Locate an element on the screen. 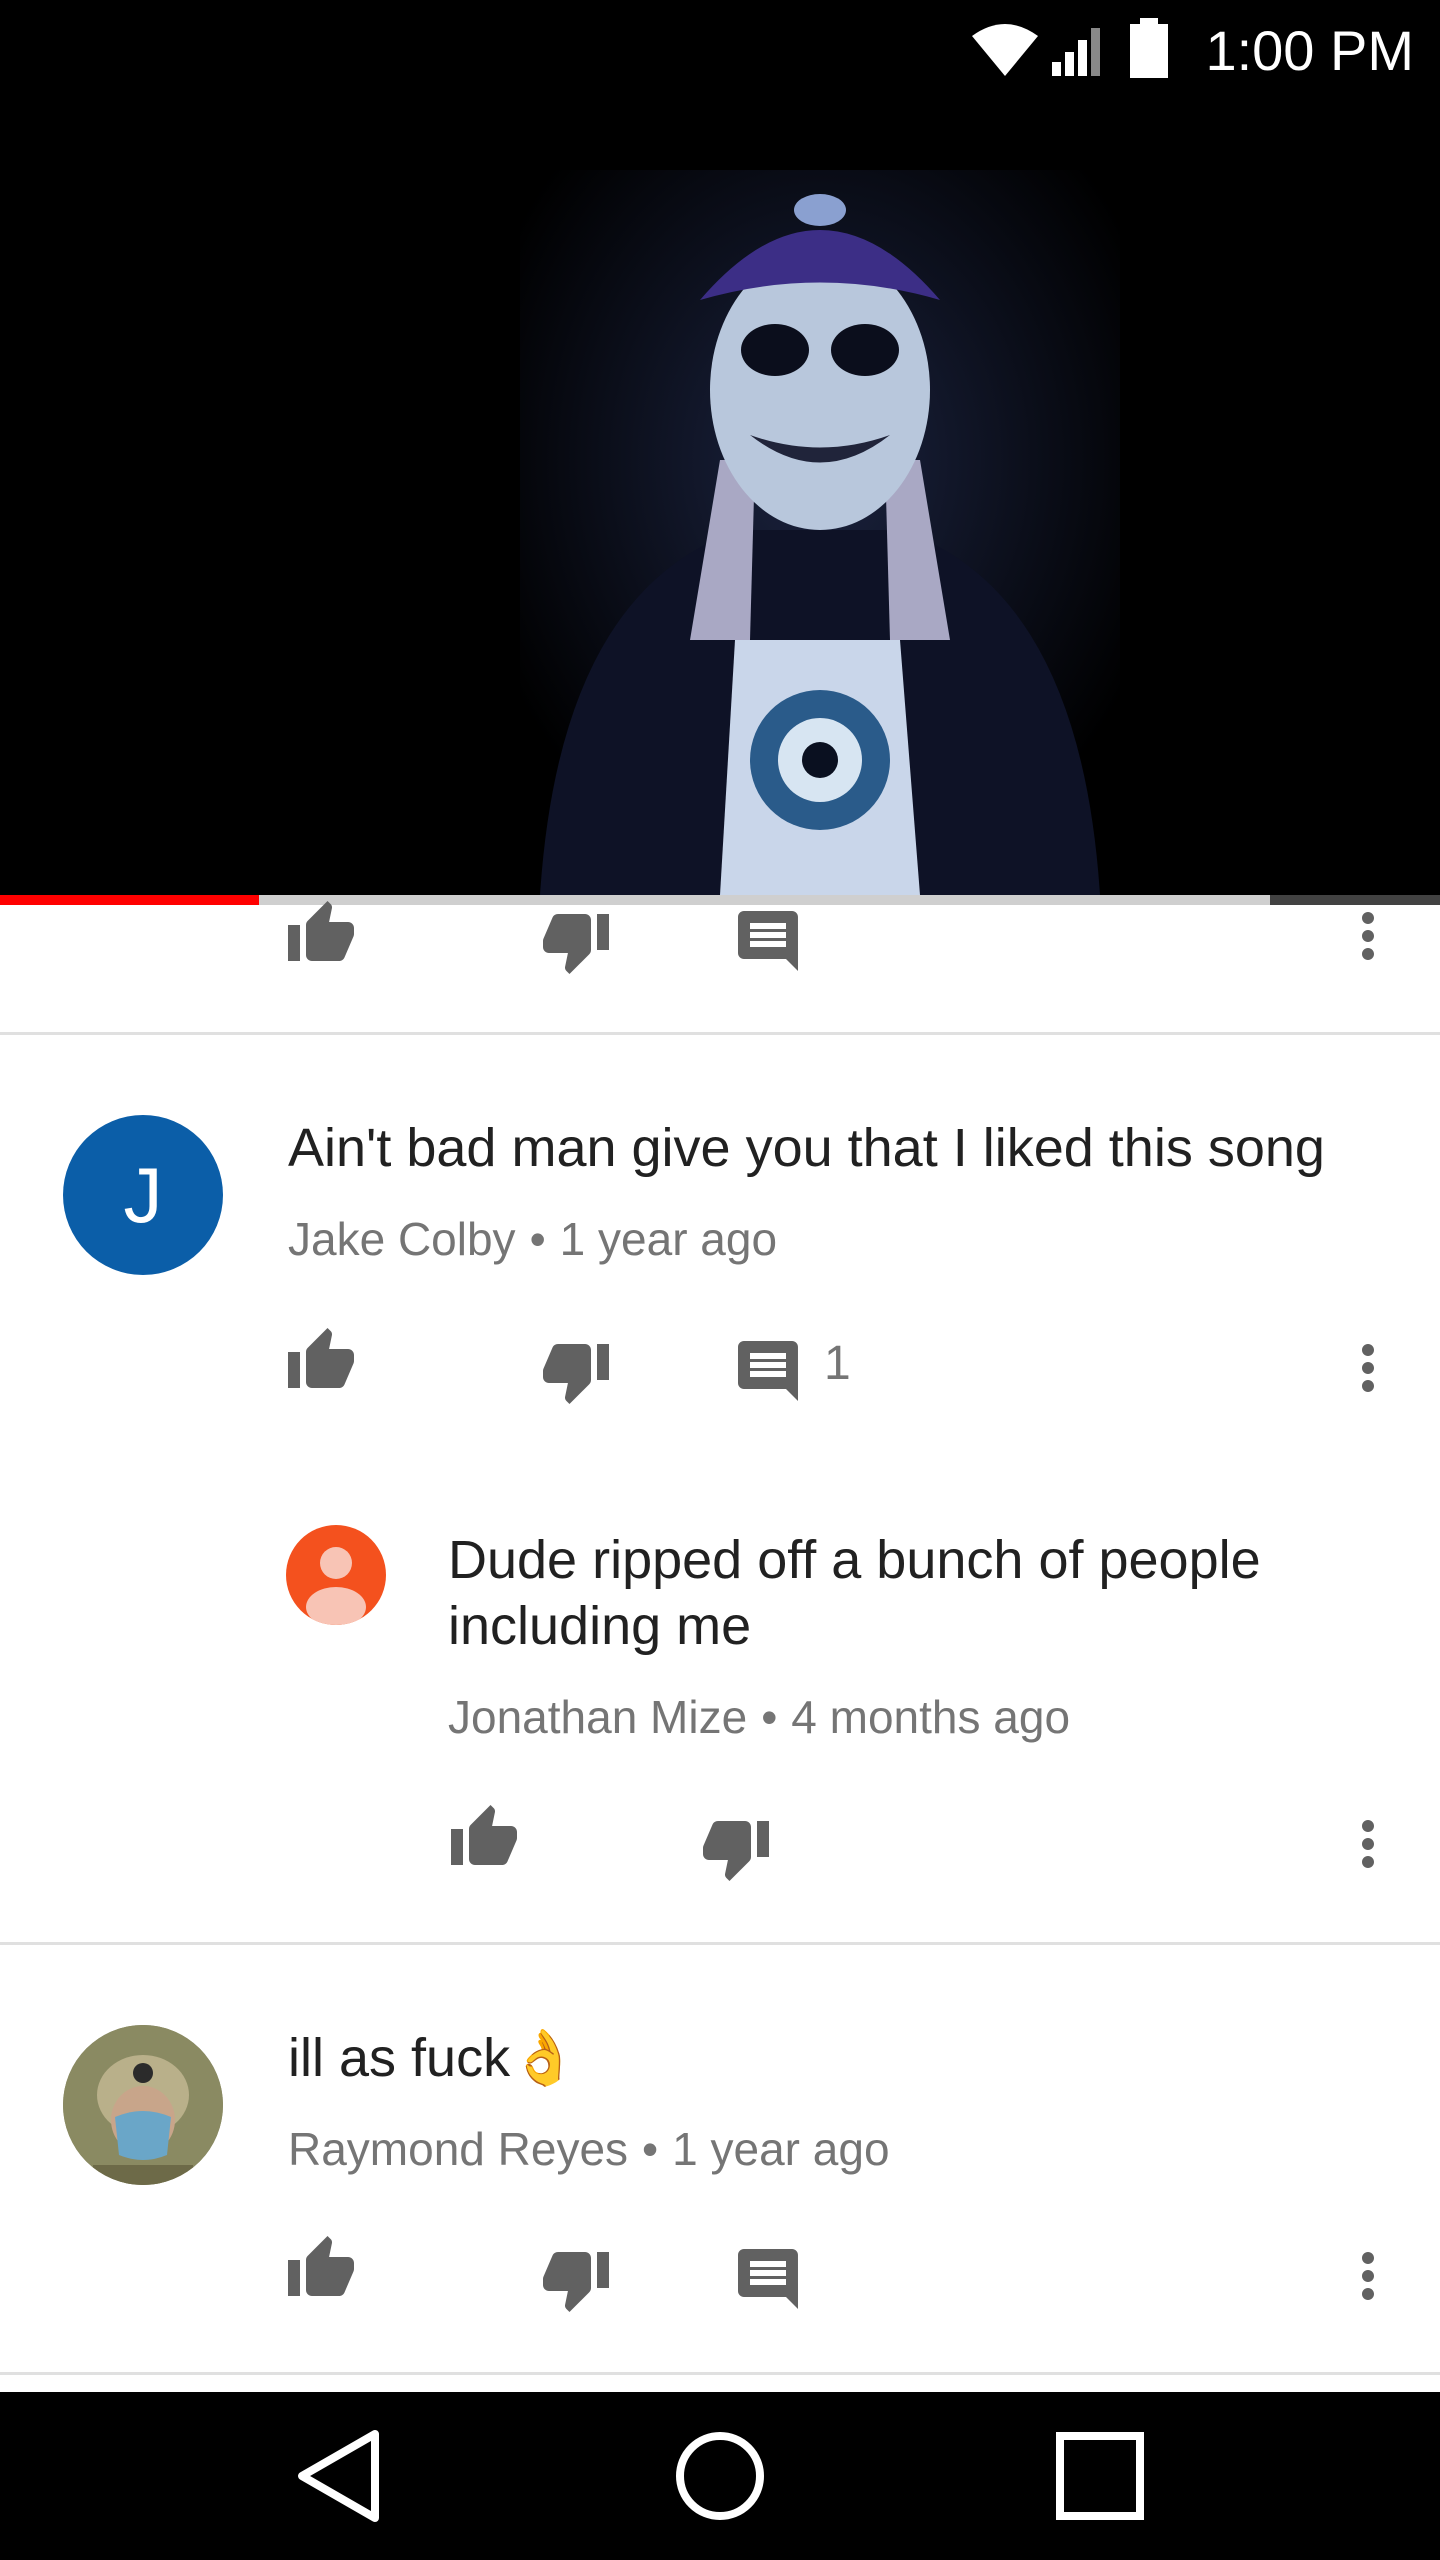  home-button is located at coordinates (720, 2476).